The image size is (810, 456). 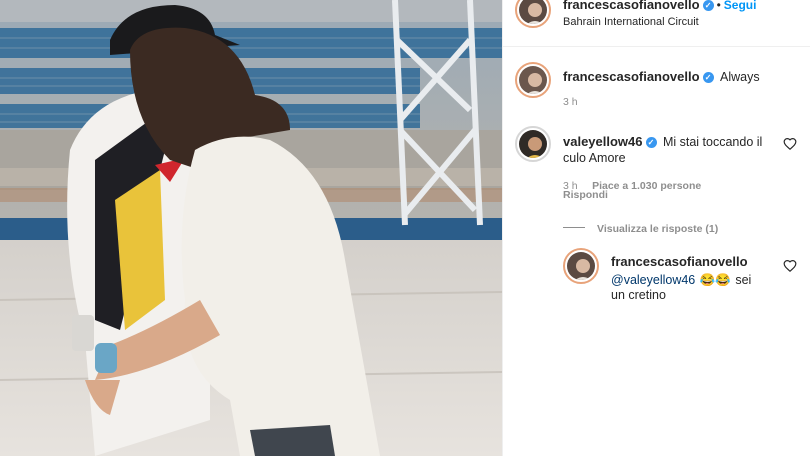 What do you see at coordinates (638, 295) in the screenshot?
I see `reply-text-line2: un cretino` at bounding box center [638, 295].